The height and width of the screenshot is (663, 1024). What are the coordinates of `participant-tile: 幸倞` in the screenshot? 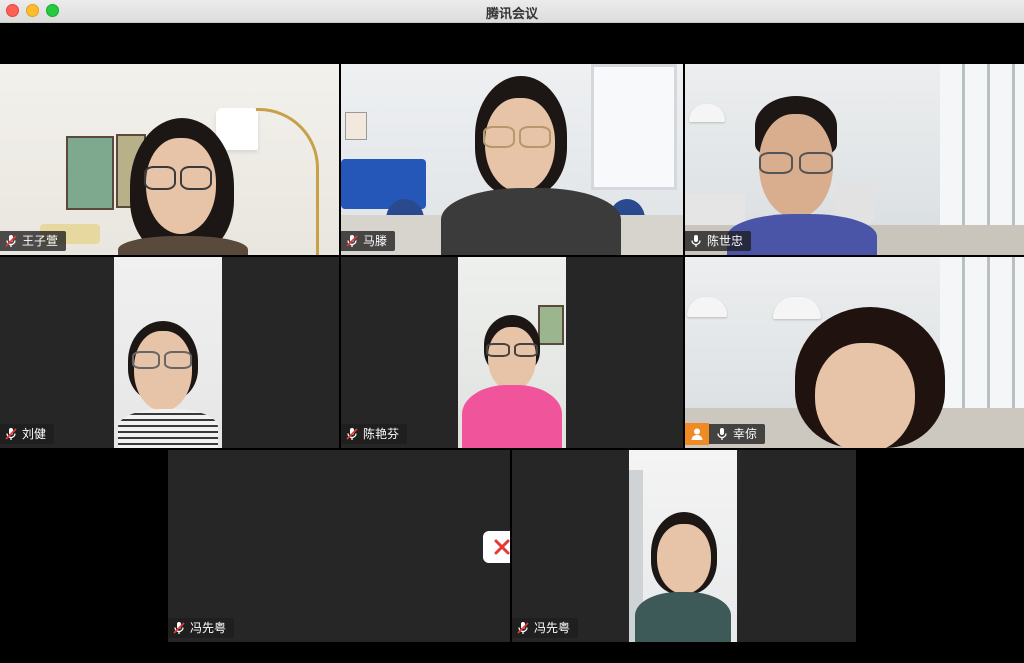 It's located at (854, 352).